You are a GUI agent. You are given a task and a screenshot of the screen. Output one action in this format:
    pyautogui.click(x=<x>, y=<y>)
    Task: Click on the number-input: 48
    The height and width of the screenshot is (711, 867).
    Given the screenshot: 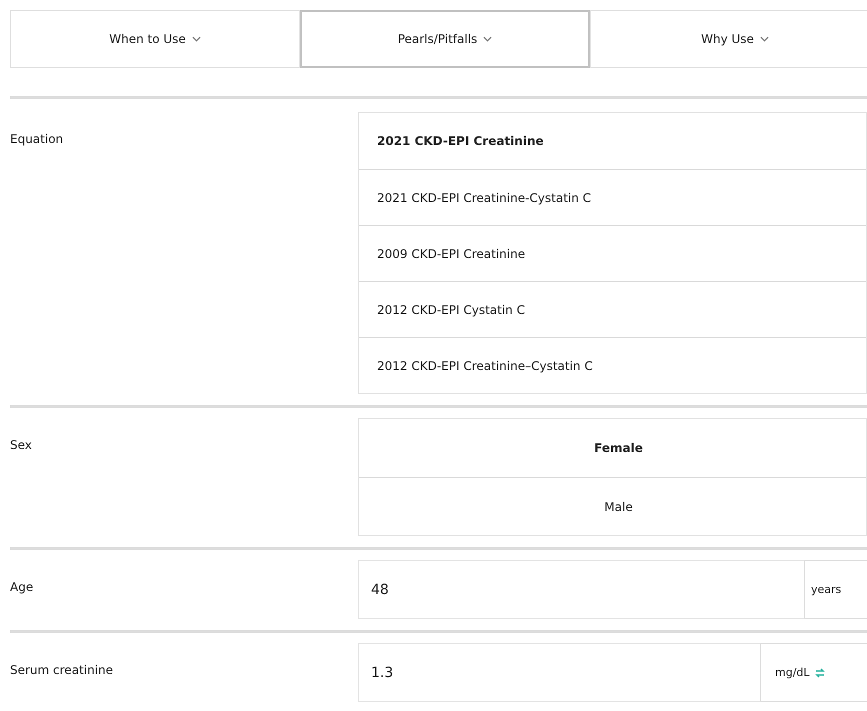 What is the action you would take?
    pyautogui.click(x=581, y=589)
    